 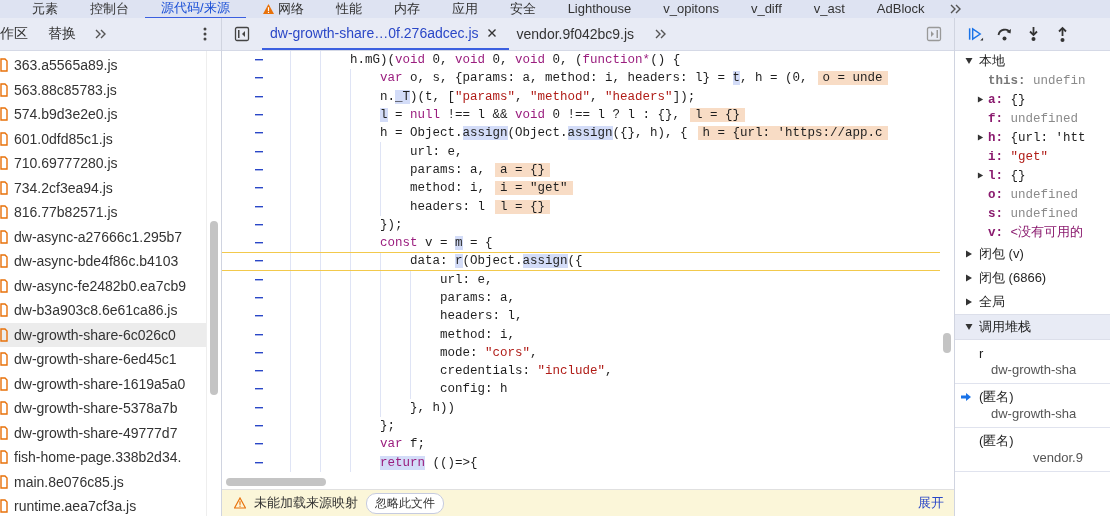 What do you see at coordinates (599, 9) in the screenshot?
I see `panel-tab: Lighthouse` at bounding box center [599, 9].